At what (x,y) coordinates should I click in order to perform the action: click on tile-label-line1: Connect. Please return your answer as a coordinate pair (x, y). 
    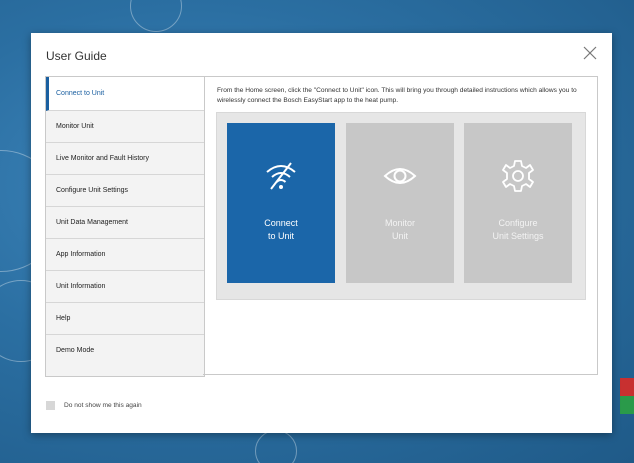
    Looking at the image, I should click on (281, 223).